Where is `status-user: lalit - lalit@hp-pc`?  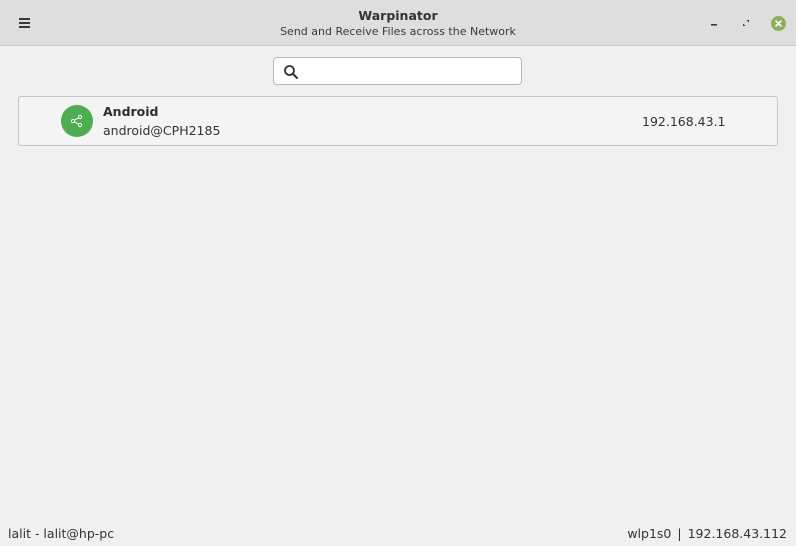 status-user: lalit - lalit@hp-pc is located at coordinates (61, 533).